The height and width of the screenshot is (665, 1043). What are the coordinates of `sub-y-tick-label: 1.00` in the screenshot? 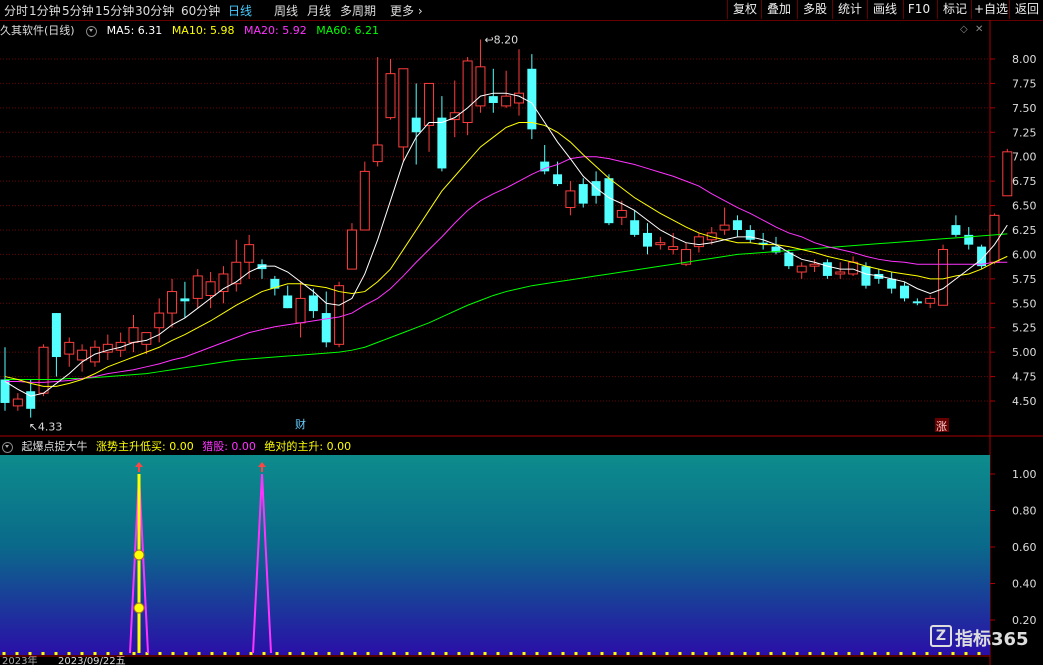 It's located at (1024, 474).